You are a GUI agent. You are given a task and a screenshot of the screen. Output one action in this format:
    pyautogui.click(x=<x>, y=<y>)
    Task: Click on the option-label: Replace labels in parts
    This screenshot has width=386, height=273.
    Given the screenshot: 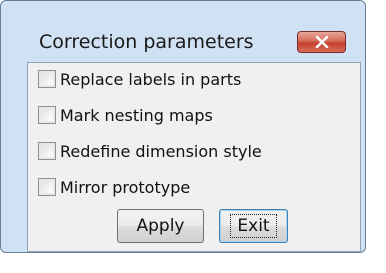 What is the action you would take?
    pyautogui.click(x=151, y=79)
    